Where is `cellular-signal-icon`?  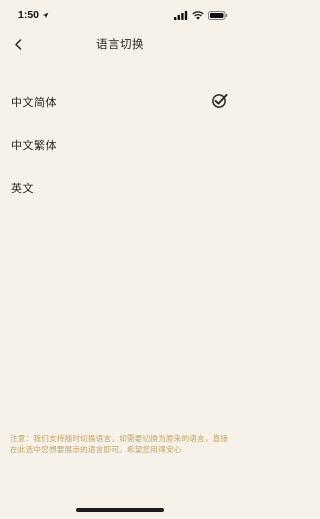
cellular-signal-icon is located at coordinates (181, 15).